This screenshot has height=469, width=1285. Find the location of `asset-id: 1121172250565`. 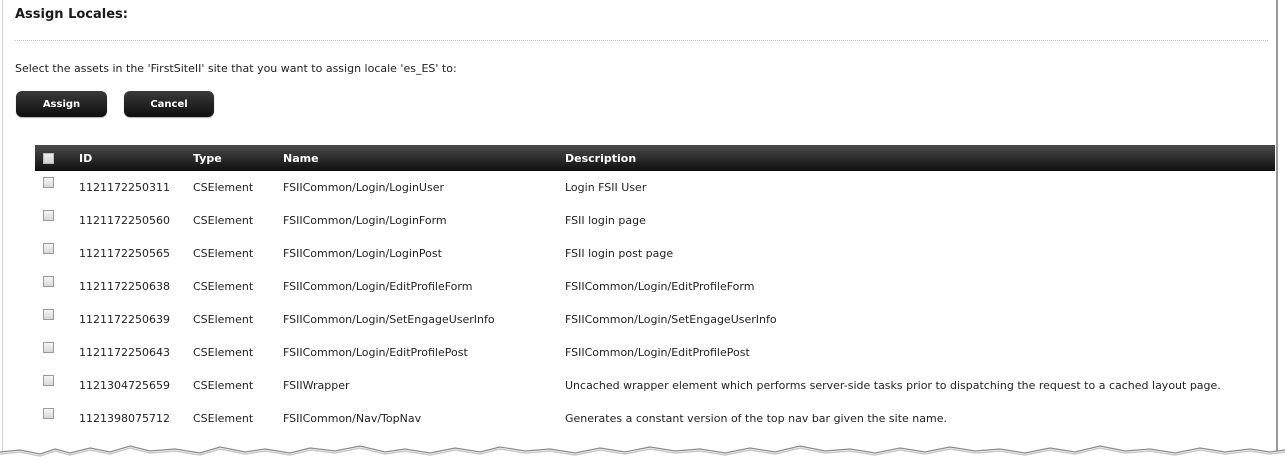

asset-id: 1121172250565 is located at coordinates (124, 253).